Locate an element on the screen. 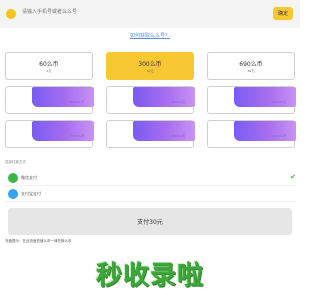 The height and width of the screenshot is (300, 320). package-amount: 60么币 is located at coordinates (49, 64).